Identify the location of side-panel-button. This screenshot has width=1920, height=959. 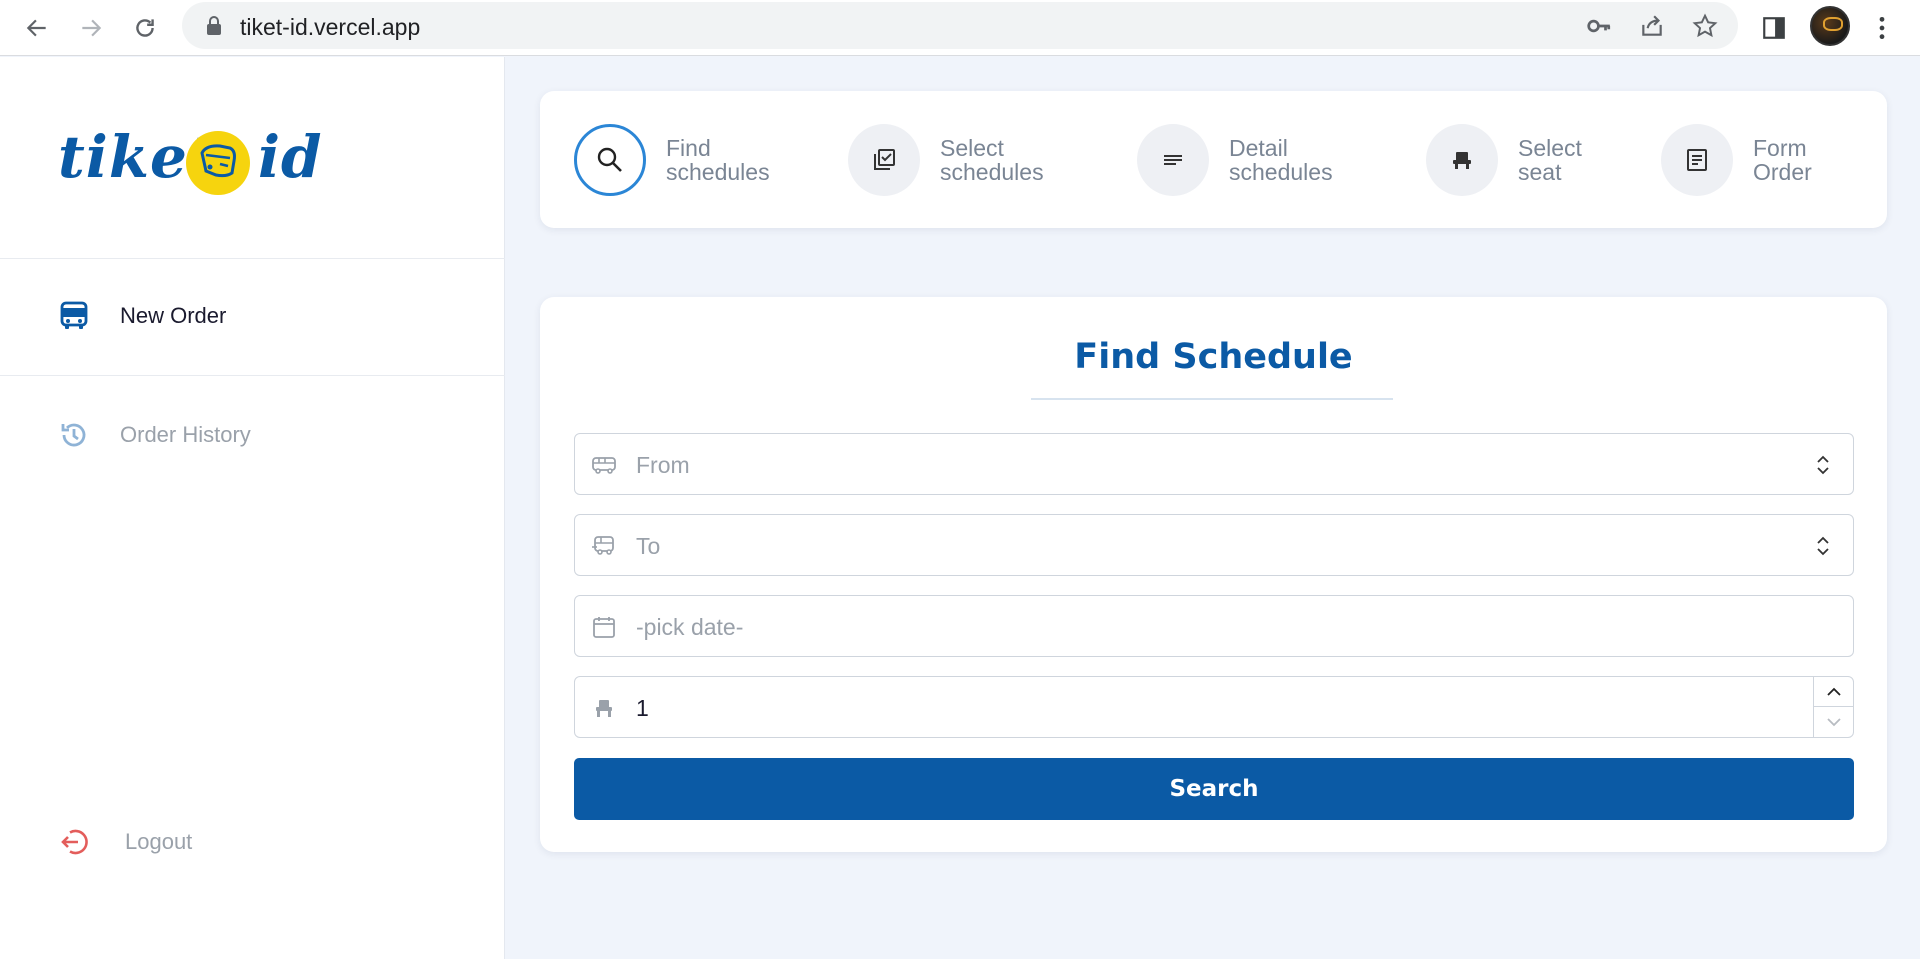
(1774, 28).